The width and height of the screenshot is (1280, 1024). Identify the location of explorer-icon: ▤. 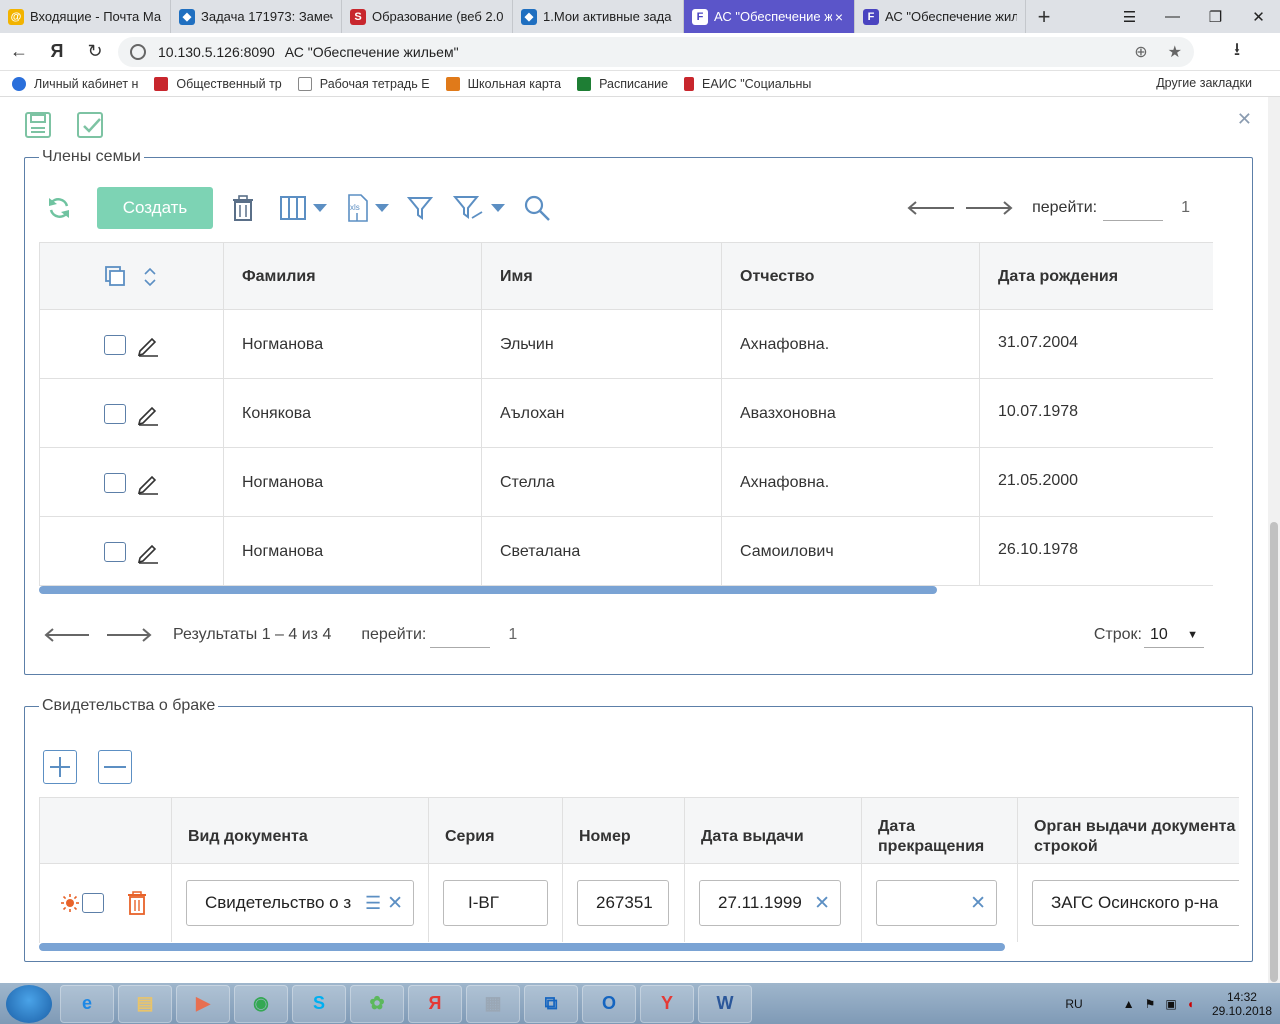
(145, 1003).